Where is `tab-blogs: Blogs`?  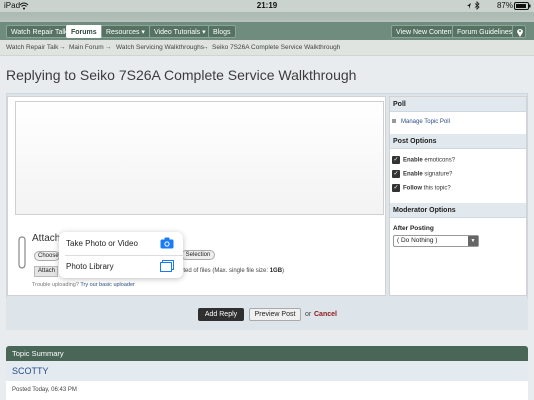
tab-blogs: Blogs is located at coordinates (222, 31).